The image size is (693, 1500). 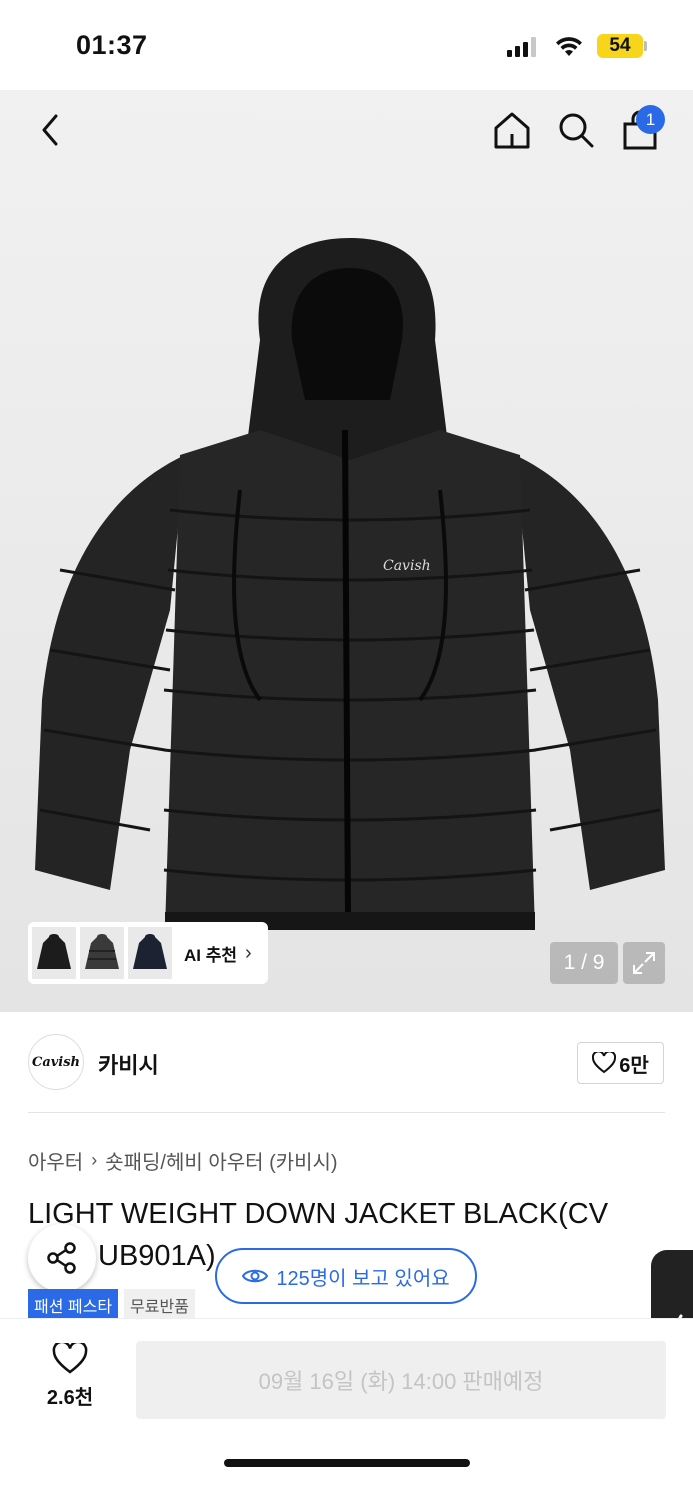 I want to click on share-button, so click(x=62, y=1258).